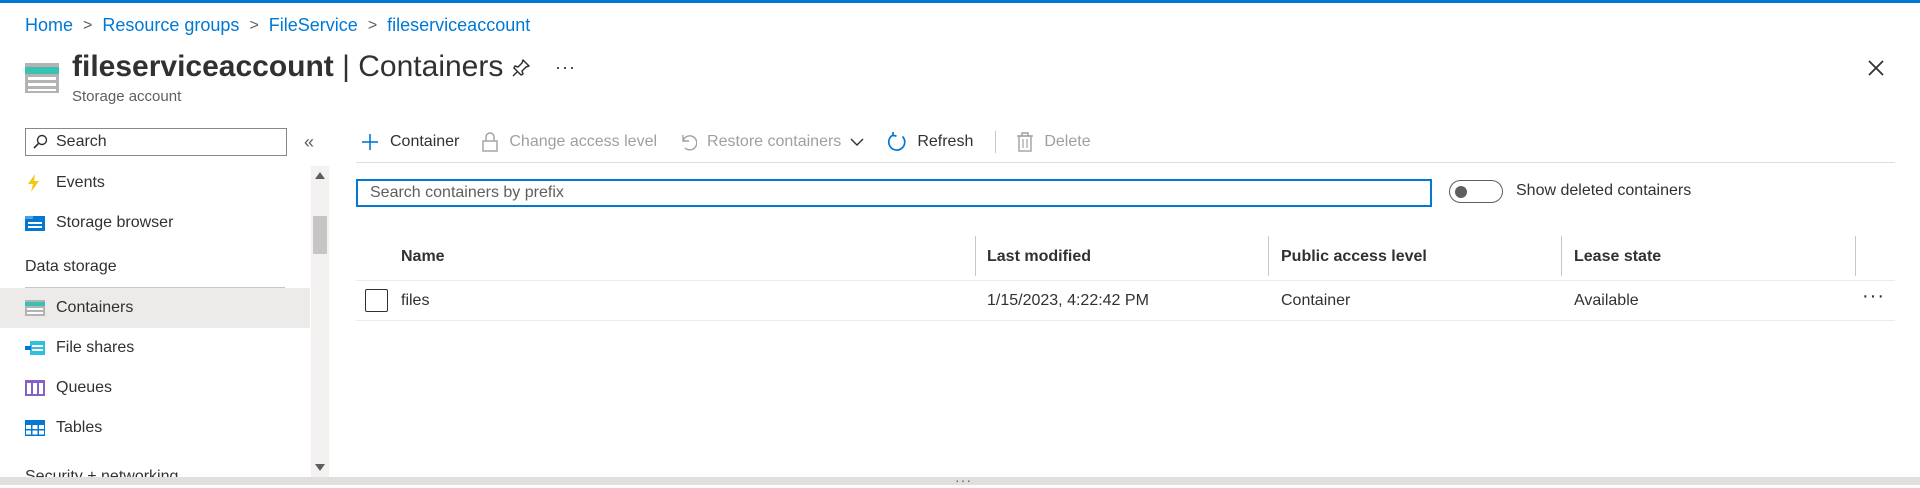  Describe the element at coordinates (320, 235) in the screenshot. I see `scroll-thumb` at that location.